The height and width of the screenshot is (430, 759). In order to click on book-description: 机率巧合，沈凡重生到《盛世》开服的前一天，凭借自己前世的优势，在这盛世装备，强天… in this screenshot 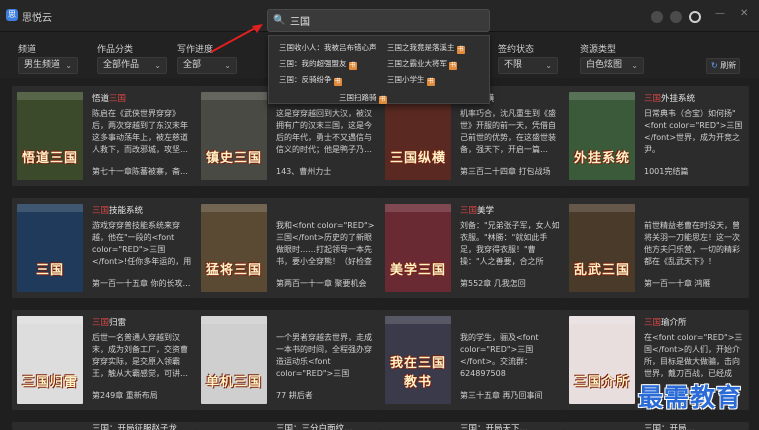, I will do `click(508, 131)`.